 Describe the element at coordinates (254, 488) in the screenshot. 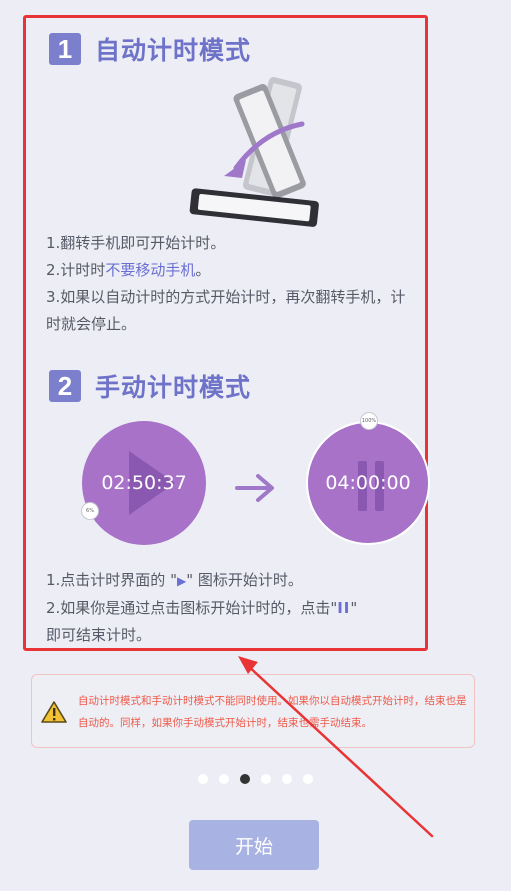

I see `arrow-right-icon` at that location.